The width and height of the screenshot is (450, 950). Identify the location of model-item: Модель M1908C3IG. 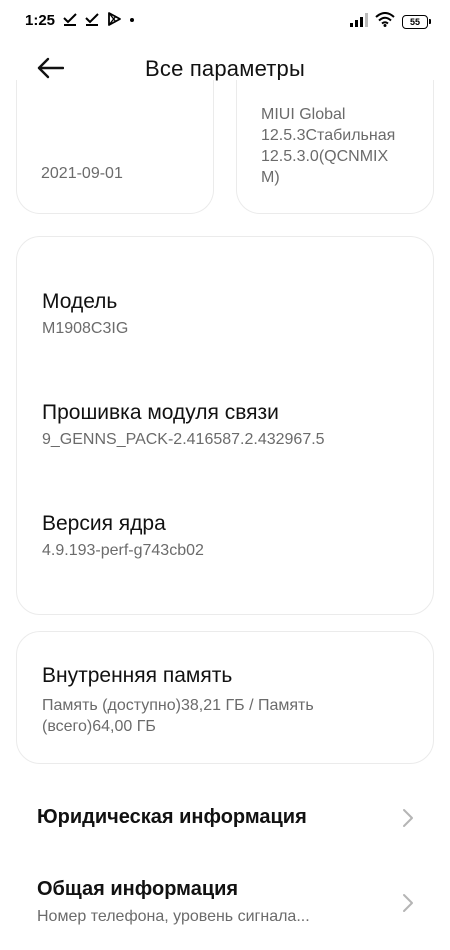
(85, 314).